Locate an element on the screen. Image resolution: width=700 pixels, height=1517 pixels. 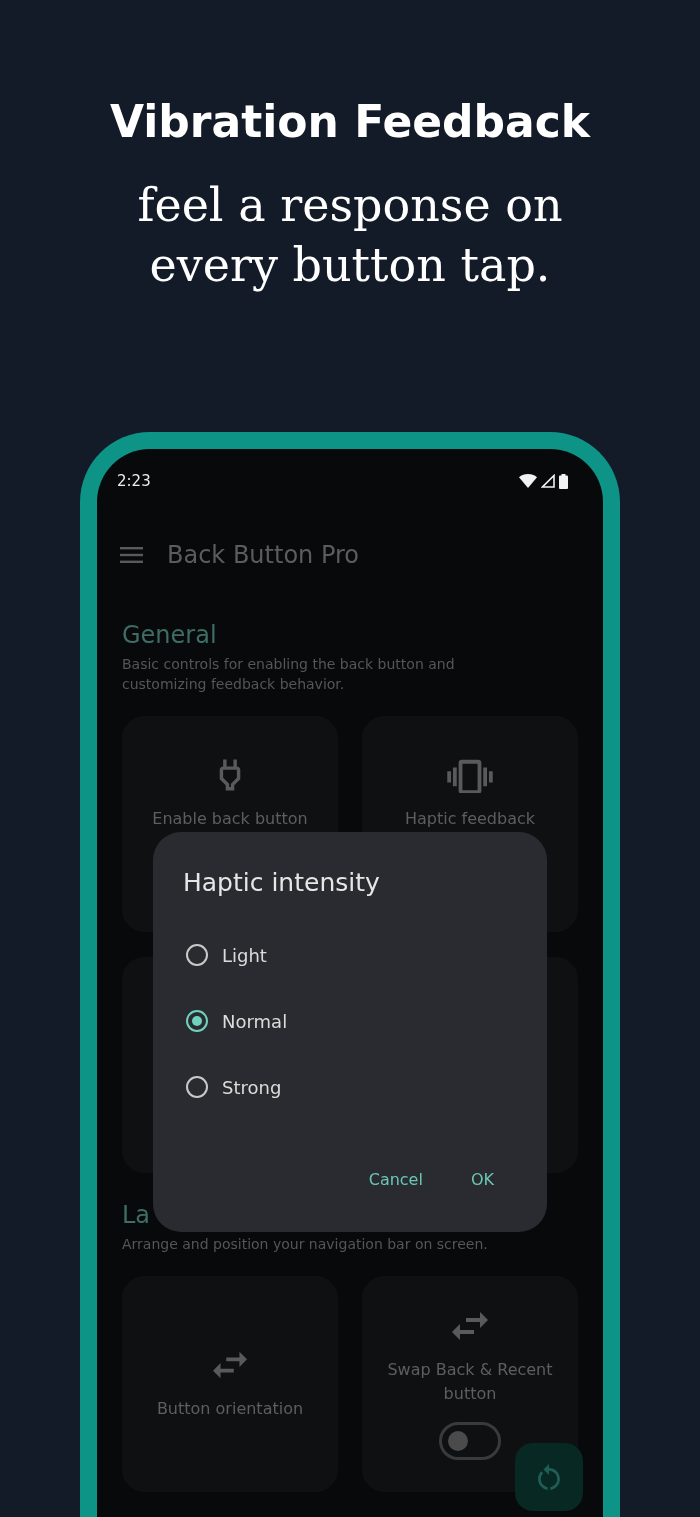
card-label: Enable back button is located at coordinates (230, 819).